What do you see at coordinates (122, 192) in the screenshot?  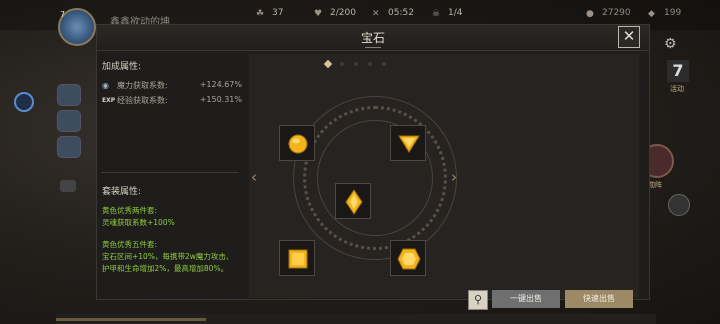 I see `set-bonus-title: 套装属性:` at bounding box center [122, 192].